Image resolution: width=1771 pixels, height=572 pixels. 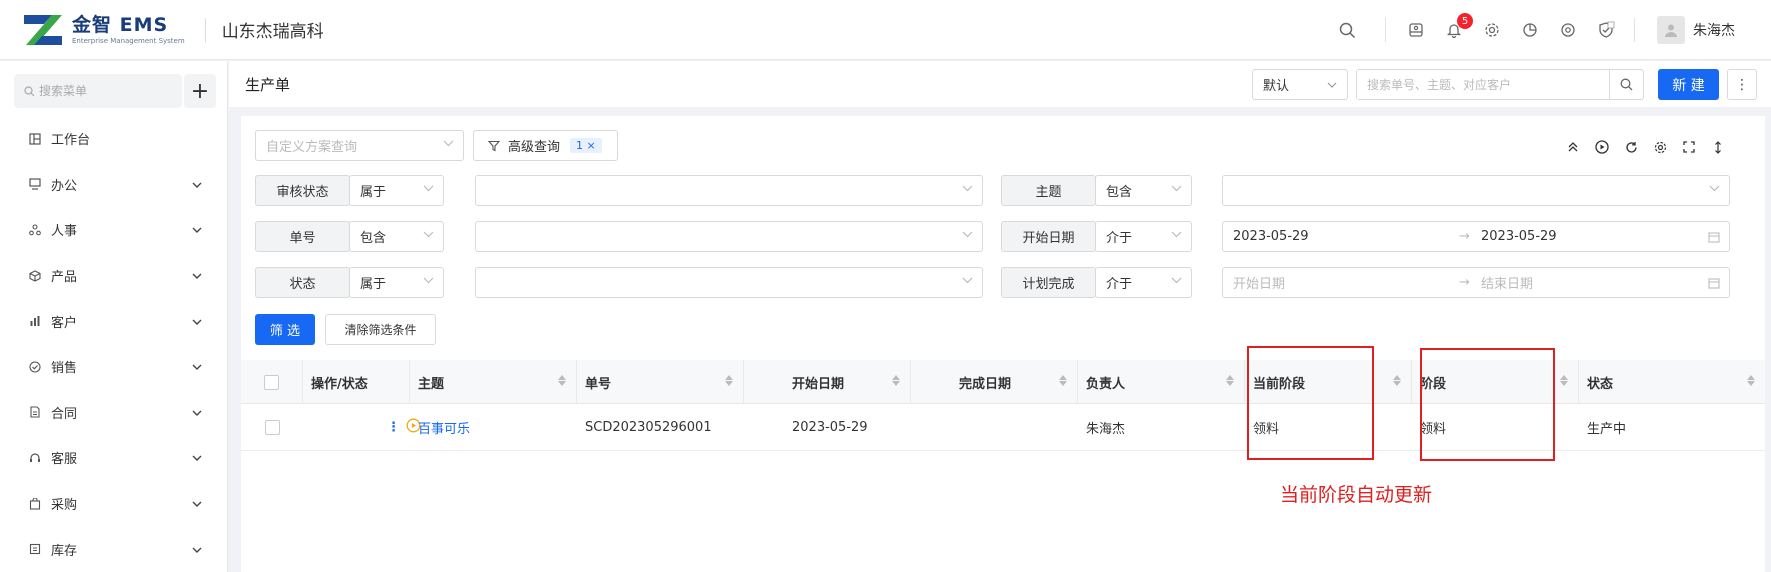 What do you see at coordinates (1507, 282) in the screenshot?
I see `range-to-placeholder: 结束日期` at bounding box center [1507, 282].